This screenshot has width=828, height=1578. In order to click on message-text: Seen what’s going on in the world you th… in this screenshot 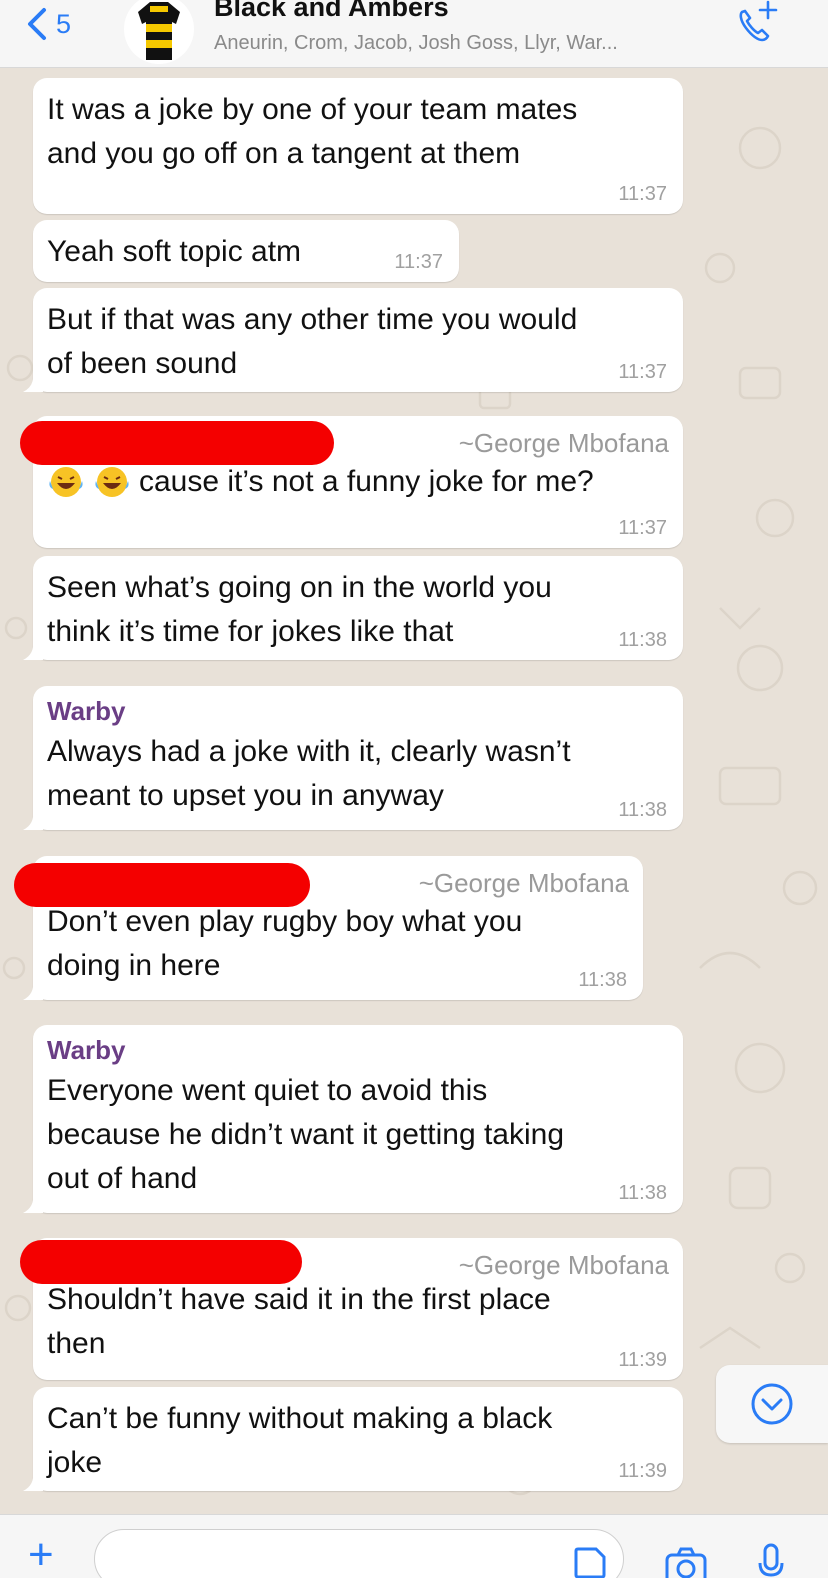, I will do `click(299, 609)`.